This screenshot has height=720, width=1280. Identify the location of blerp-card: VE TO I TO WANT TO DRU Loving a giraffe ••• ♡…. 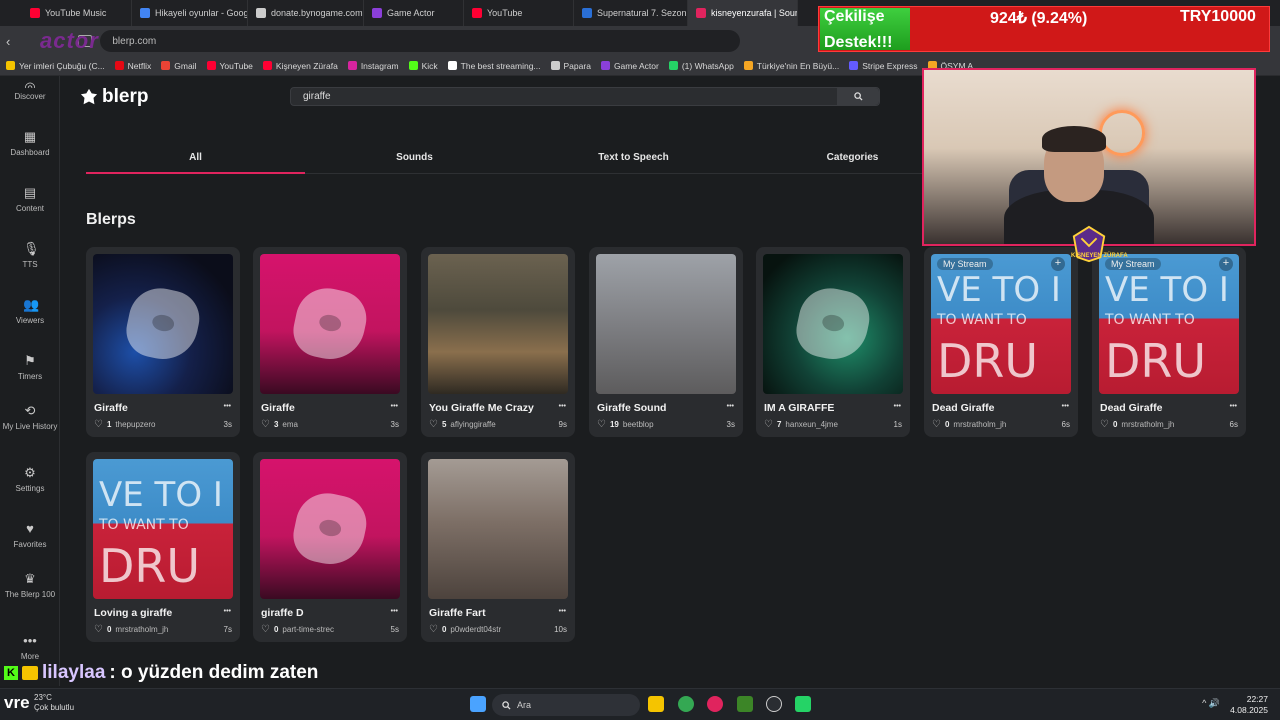
(163, 547).